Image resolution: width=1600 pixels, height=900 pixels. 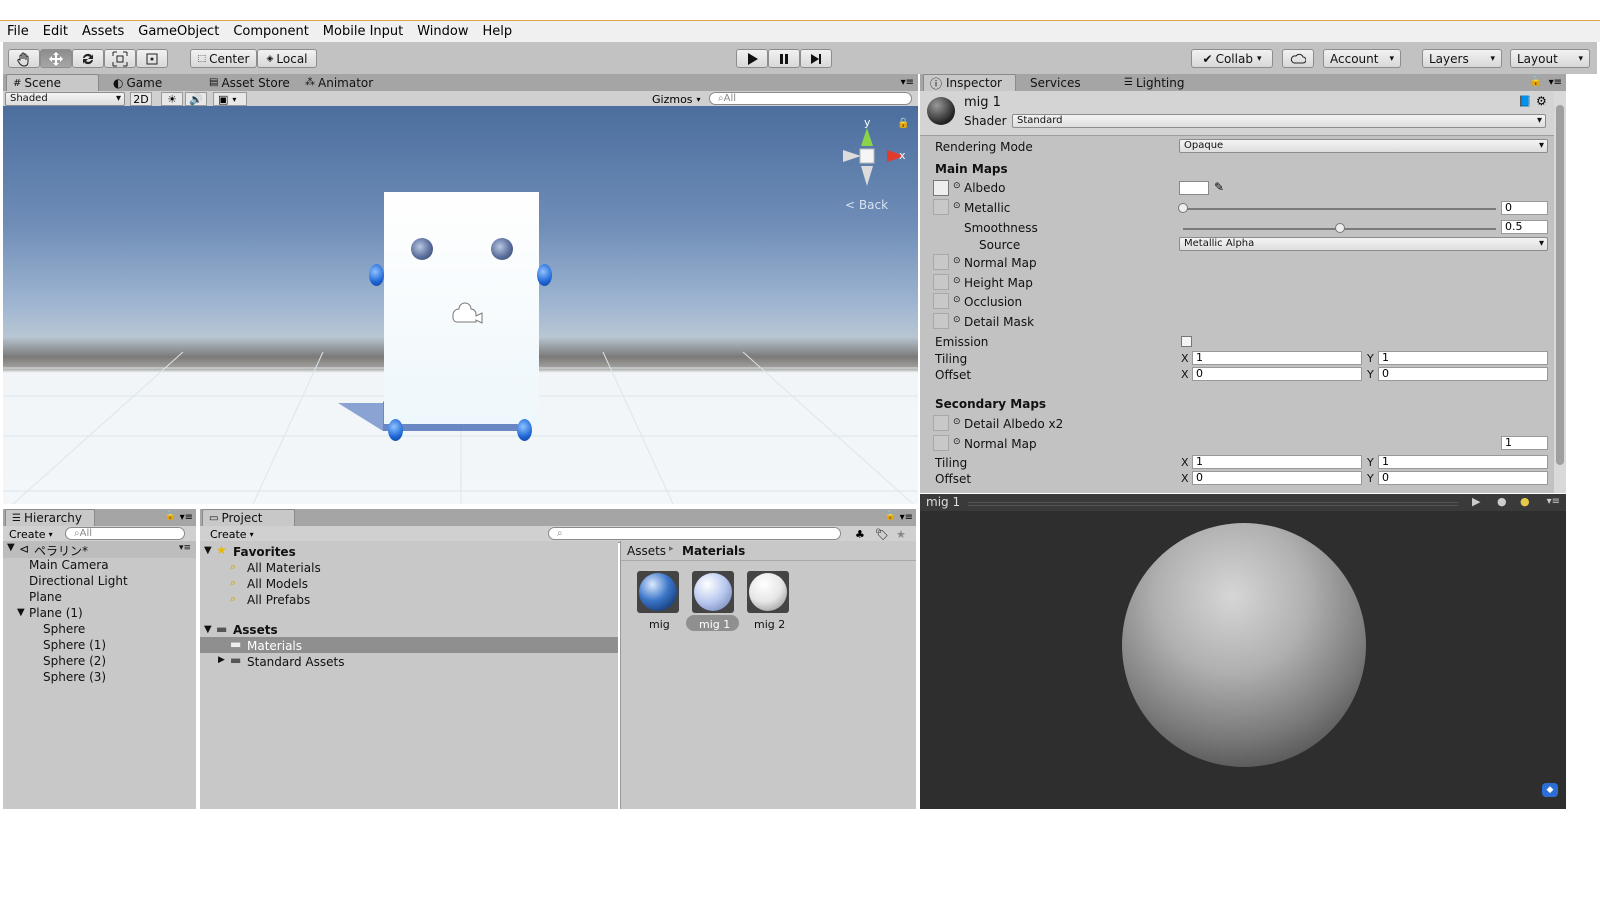 I want to click on menu-edit: Edit, so click(x=55, y=31).